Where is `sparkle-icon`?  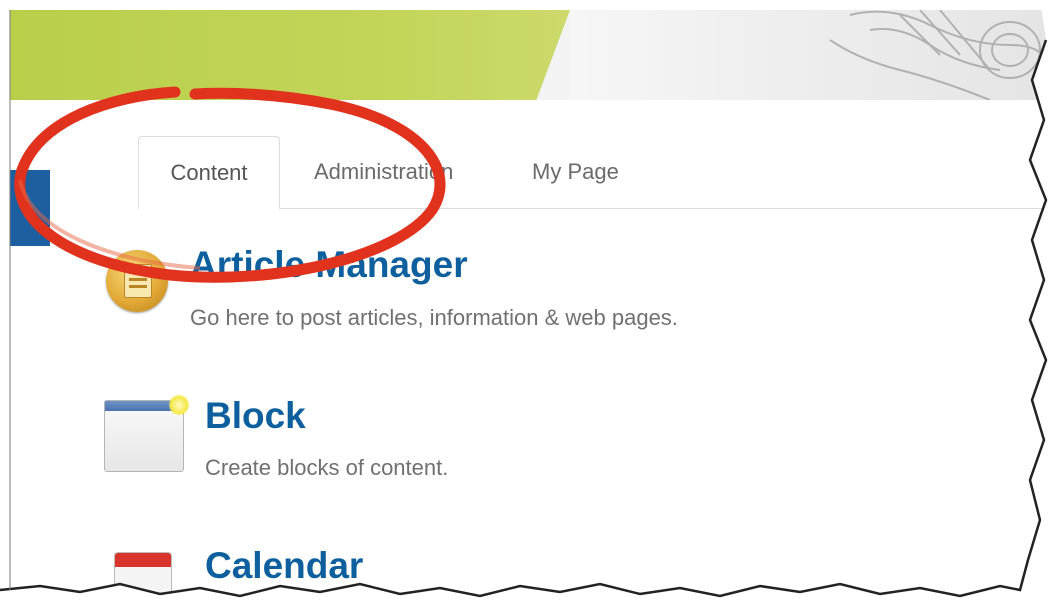 sparkle-icon is located at coordinates (179, 405).